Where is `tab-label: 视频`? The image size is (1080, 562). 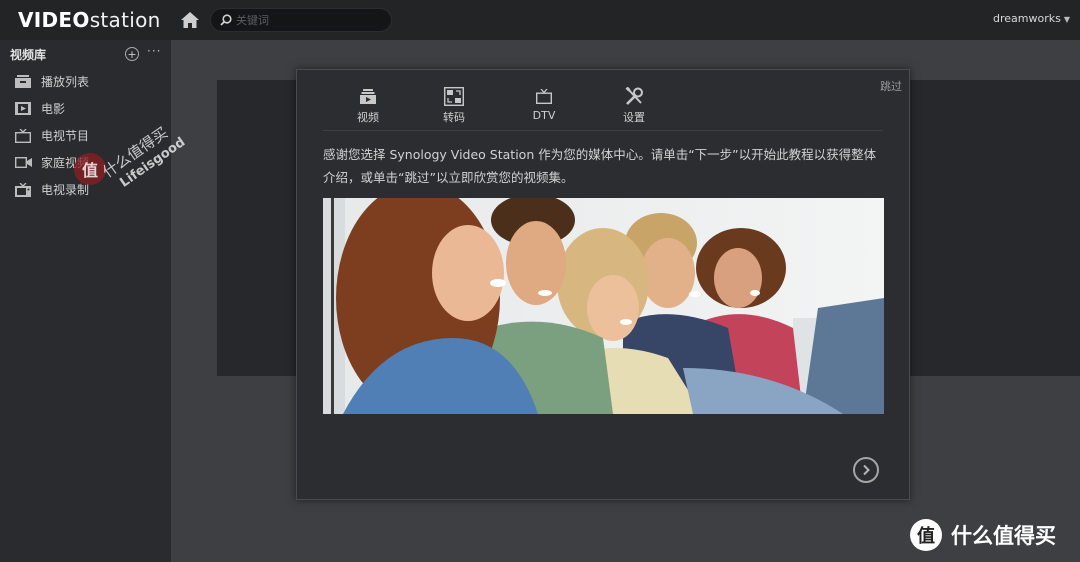
tab-label: 视频 is located at coordinates (368, 117).